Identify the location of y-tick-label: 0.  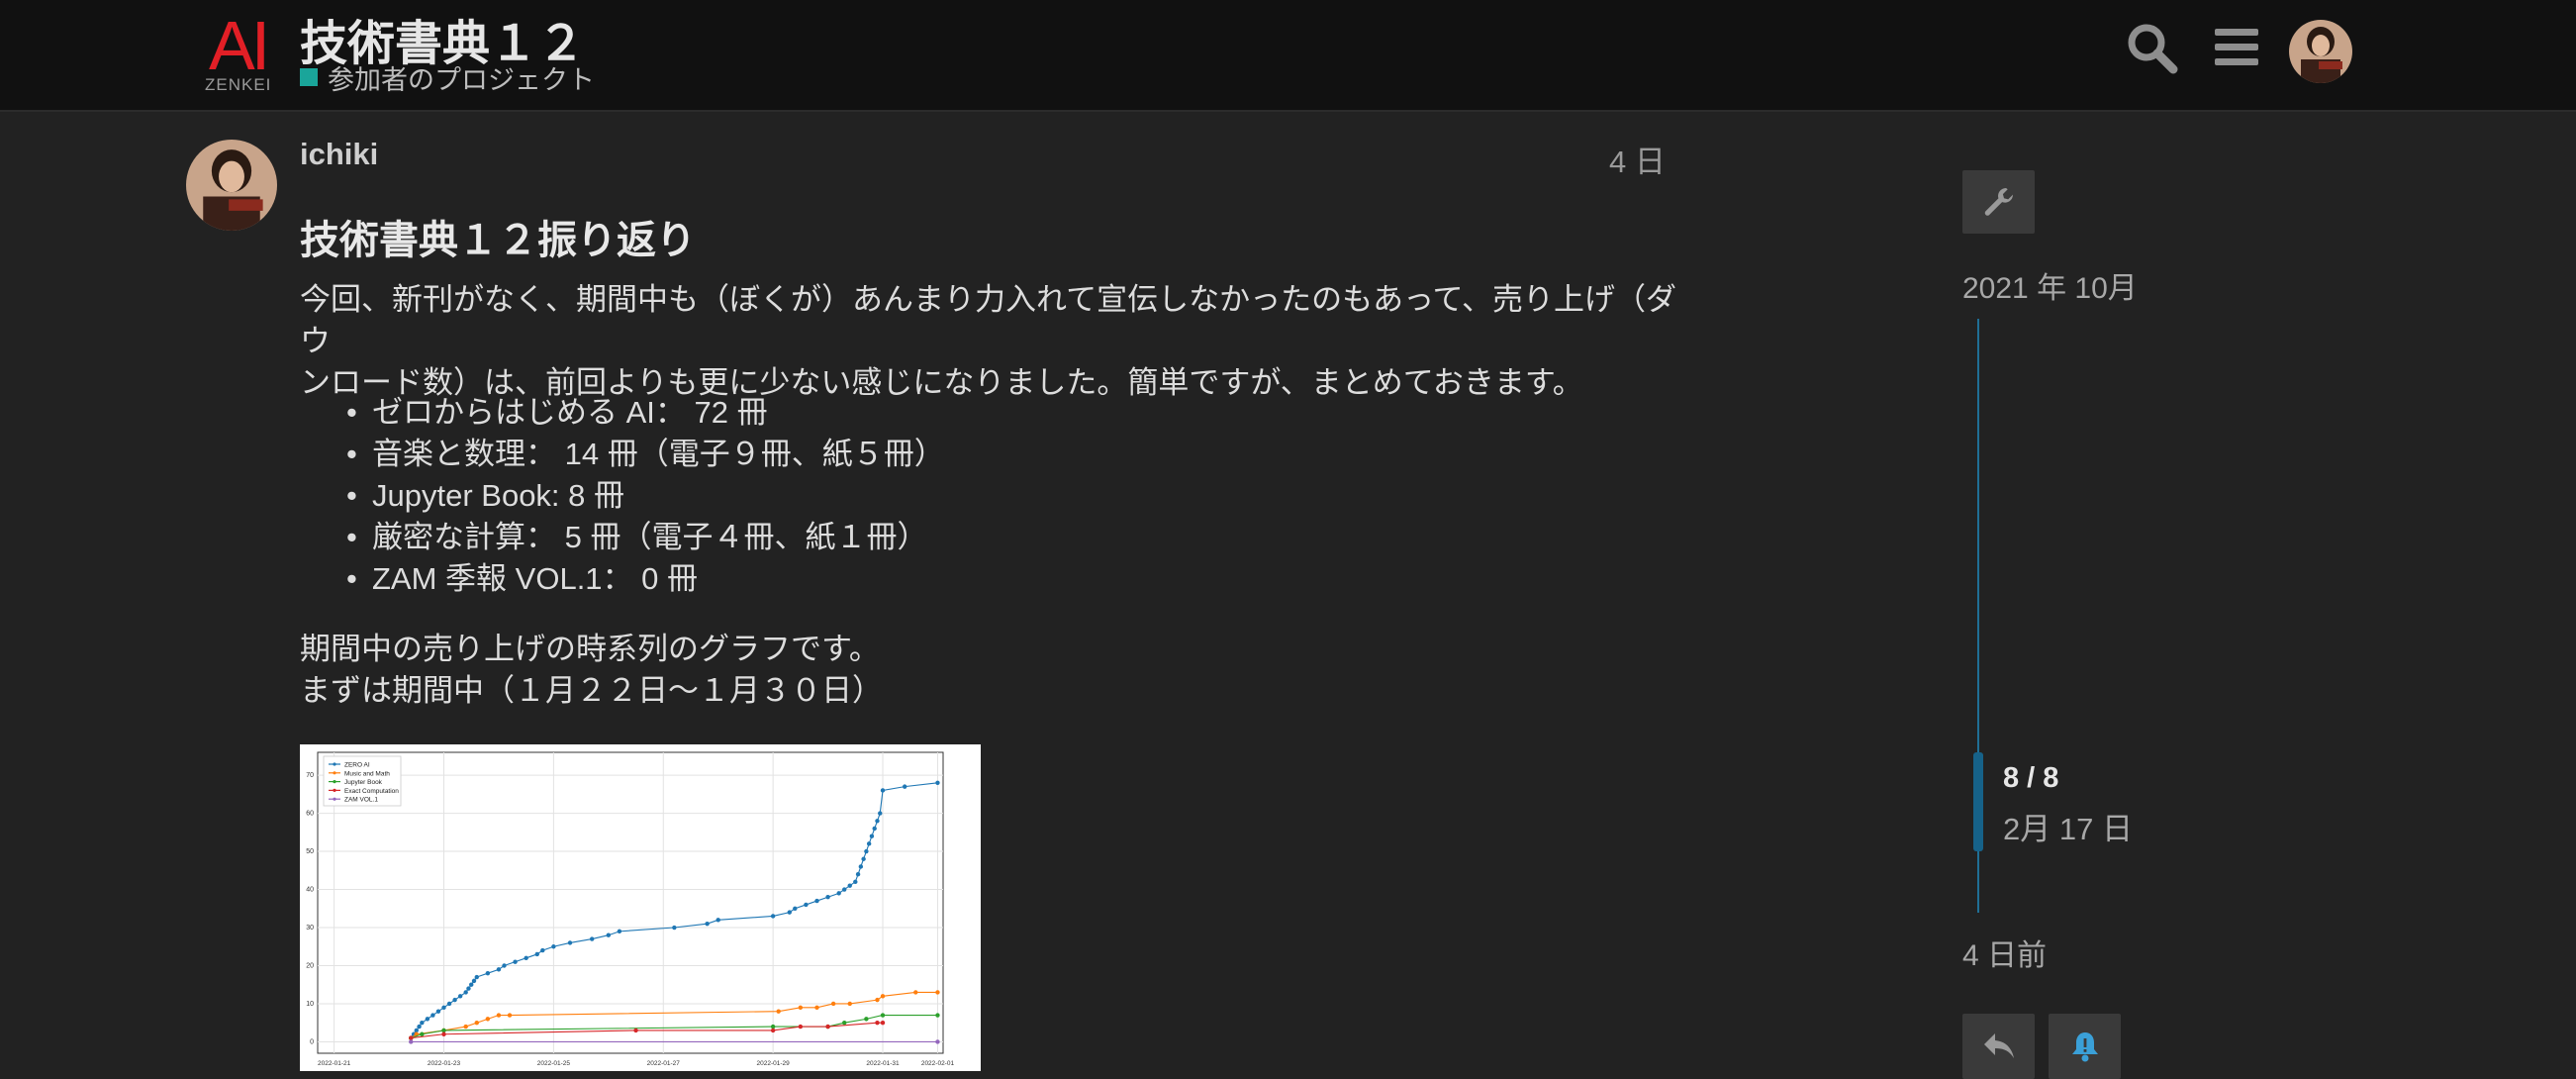
(312, 1041).